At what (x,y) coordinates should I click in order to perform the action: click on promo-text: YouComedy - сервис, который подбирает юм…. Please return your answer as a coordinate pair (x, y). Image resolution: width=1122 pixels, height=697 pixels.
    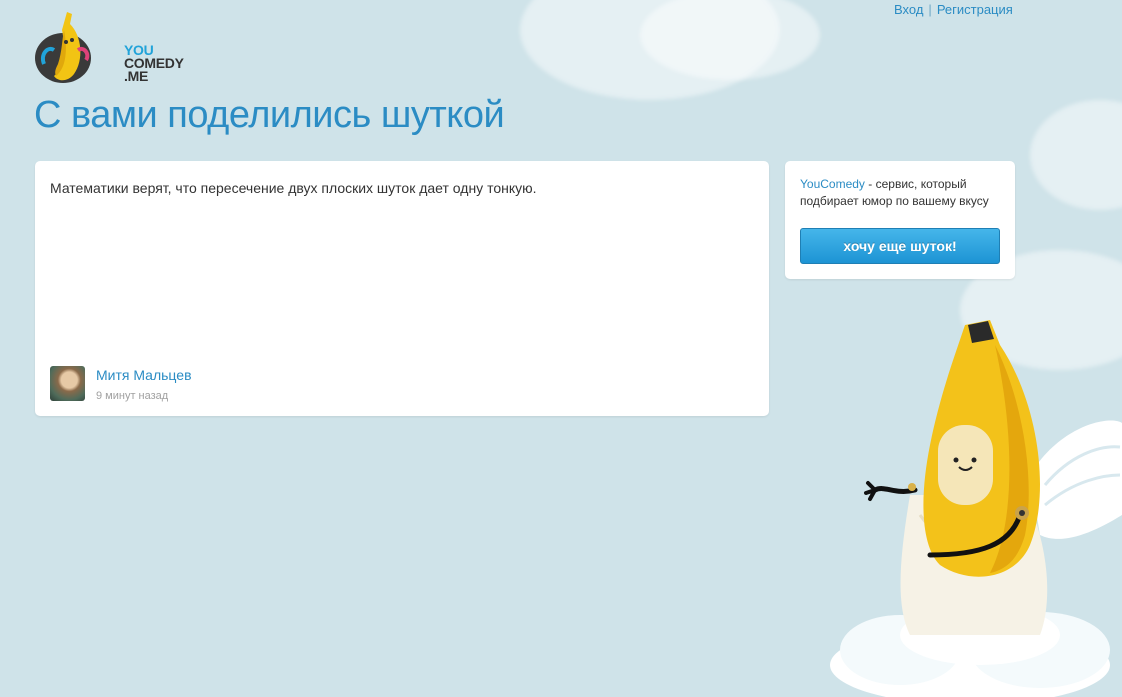
    Looking at the image, I should click on (902, 193).